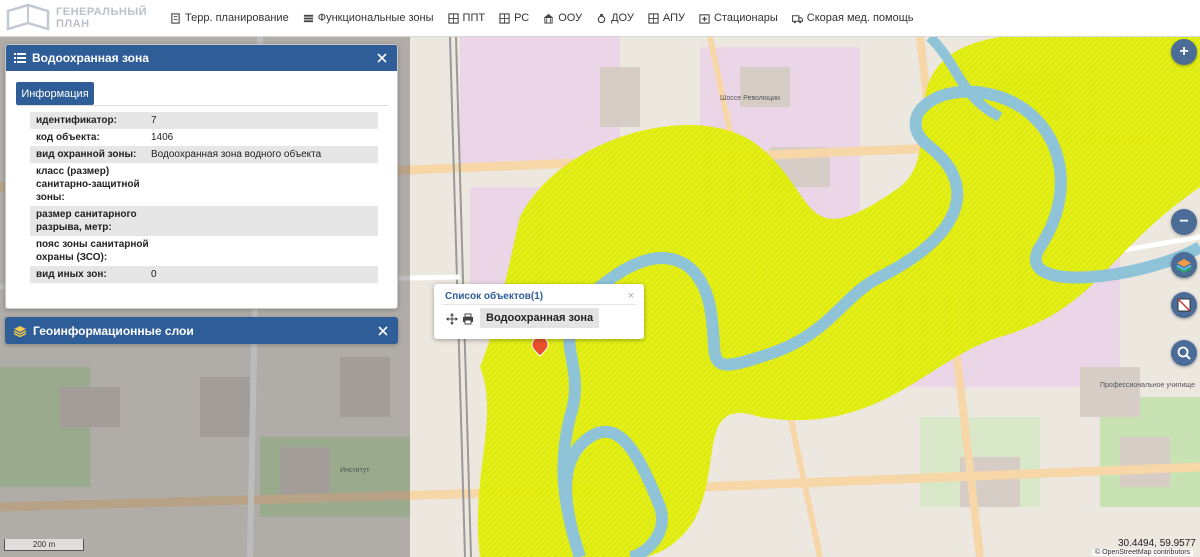 The height and width of the screenshot is (557, 1200). What do you see at coordinates (92, 251) in the screenshot?
I see `attr-key: пояс зоны санитарной охраны (ЗСО):` at bounding box center [92, 251].